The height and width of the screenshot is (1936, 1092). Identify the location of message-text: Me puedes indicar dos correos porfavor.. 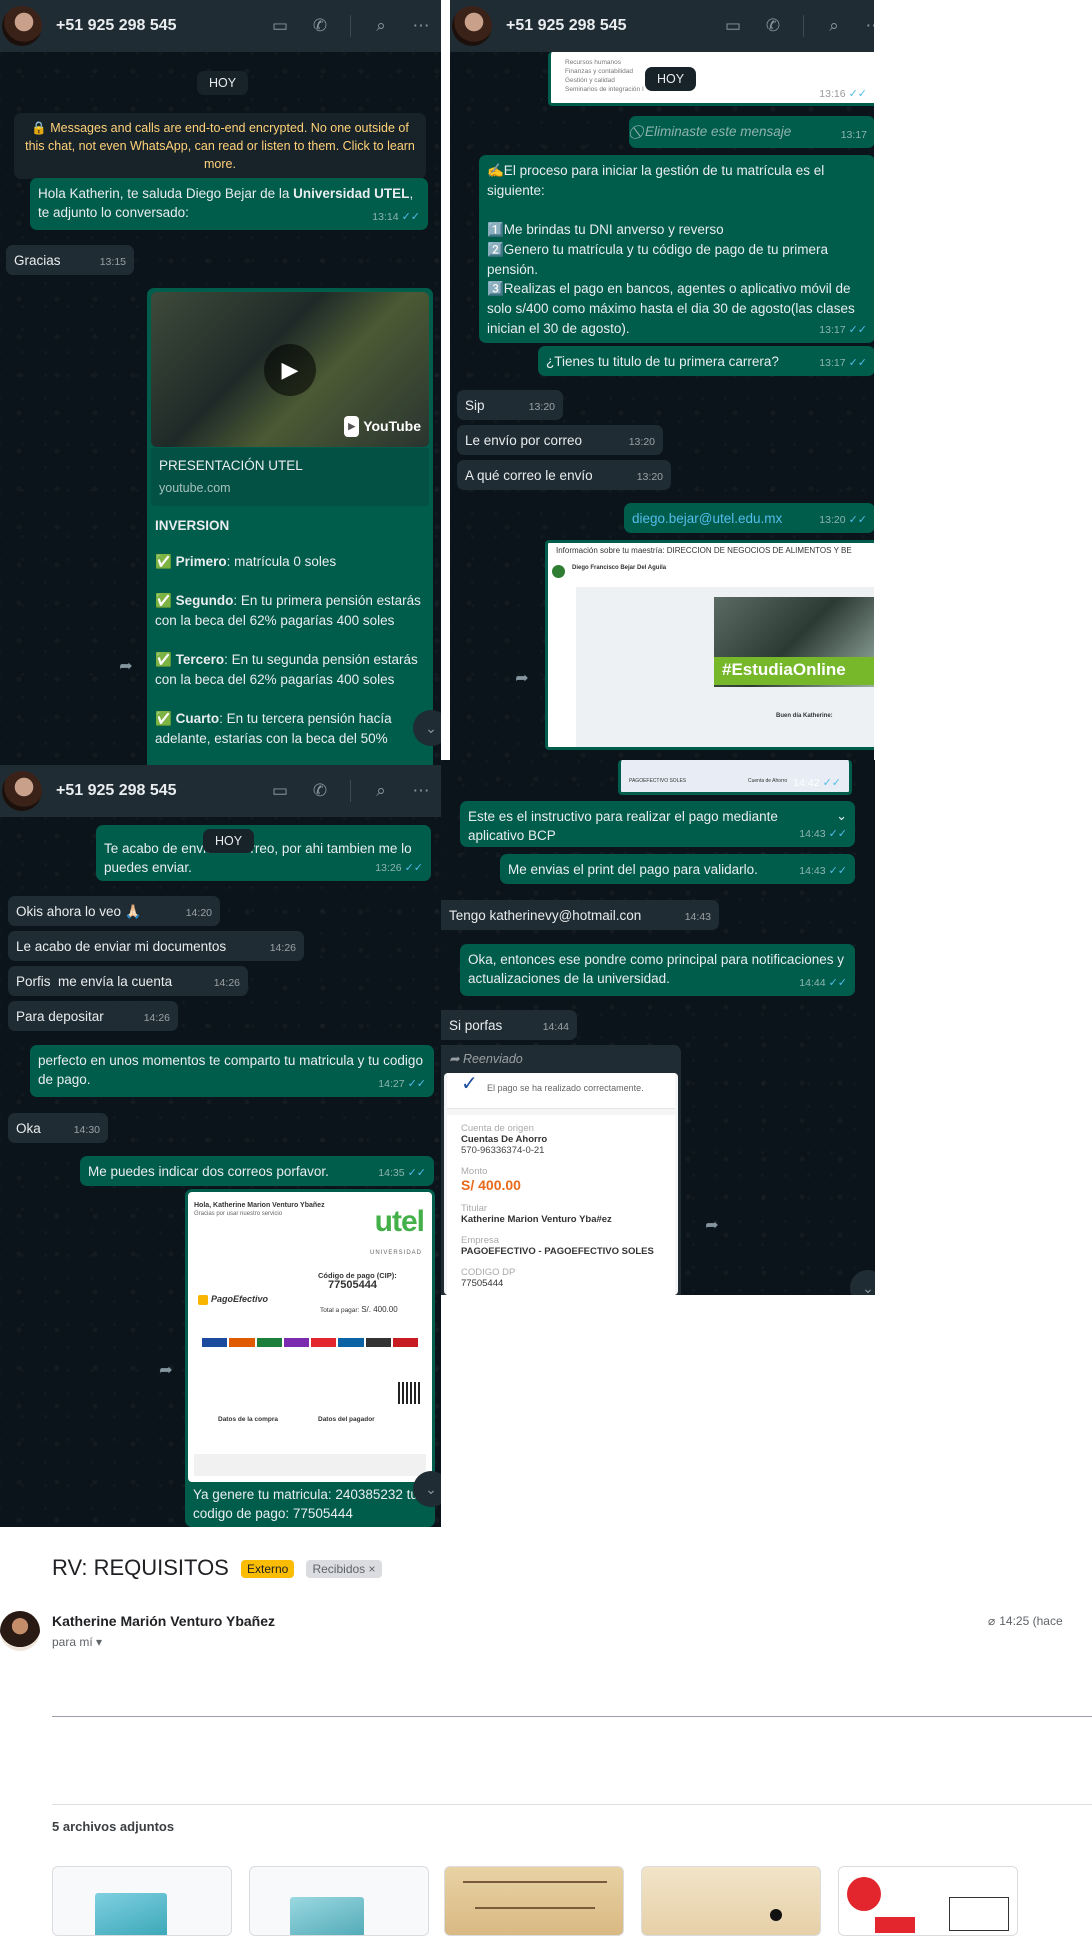
(208, 1171).